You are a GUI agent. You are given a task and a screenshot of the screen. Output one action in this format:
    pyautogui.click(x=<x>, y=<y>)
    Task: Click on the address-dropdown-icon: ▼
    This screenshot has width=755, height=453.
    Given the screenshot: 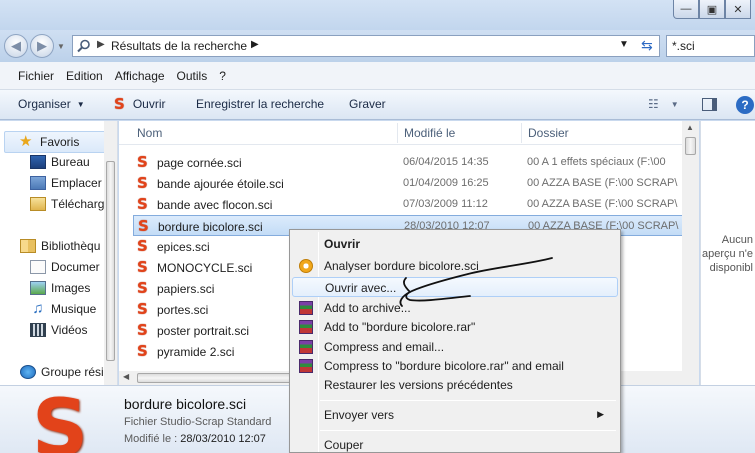 What is the action you would take?
    pyautogui.click(x=624, y=44)
    